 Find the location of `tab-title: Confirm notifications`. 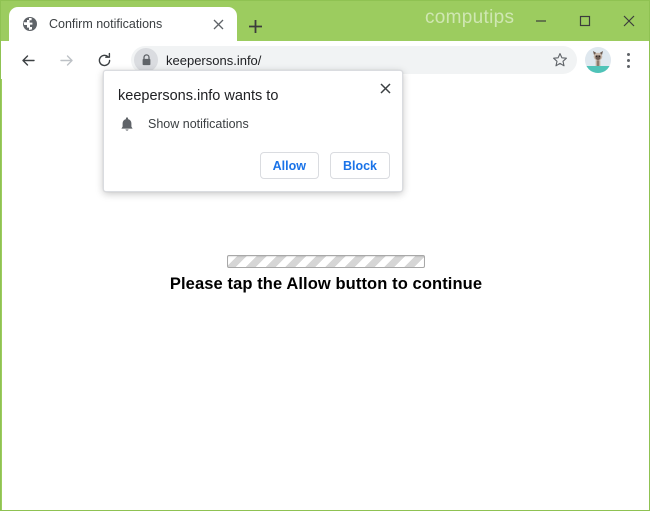

tab-title: Confirm notifications is located at coordinates (106, 24).